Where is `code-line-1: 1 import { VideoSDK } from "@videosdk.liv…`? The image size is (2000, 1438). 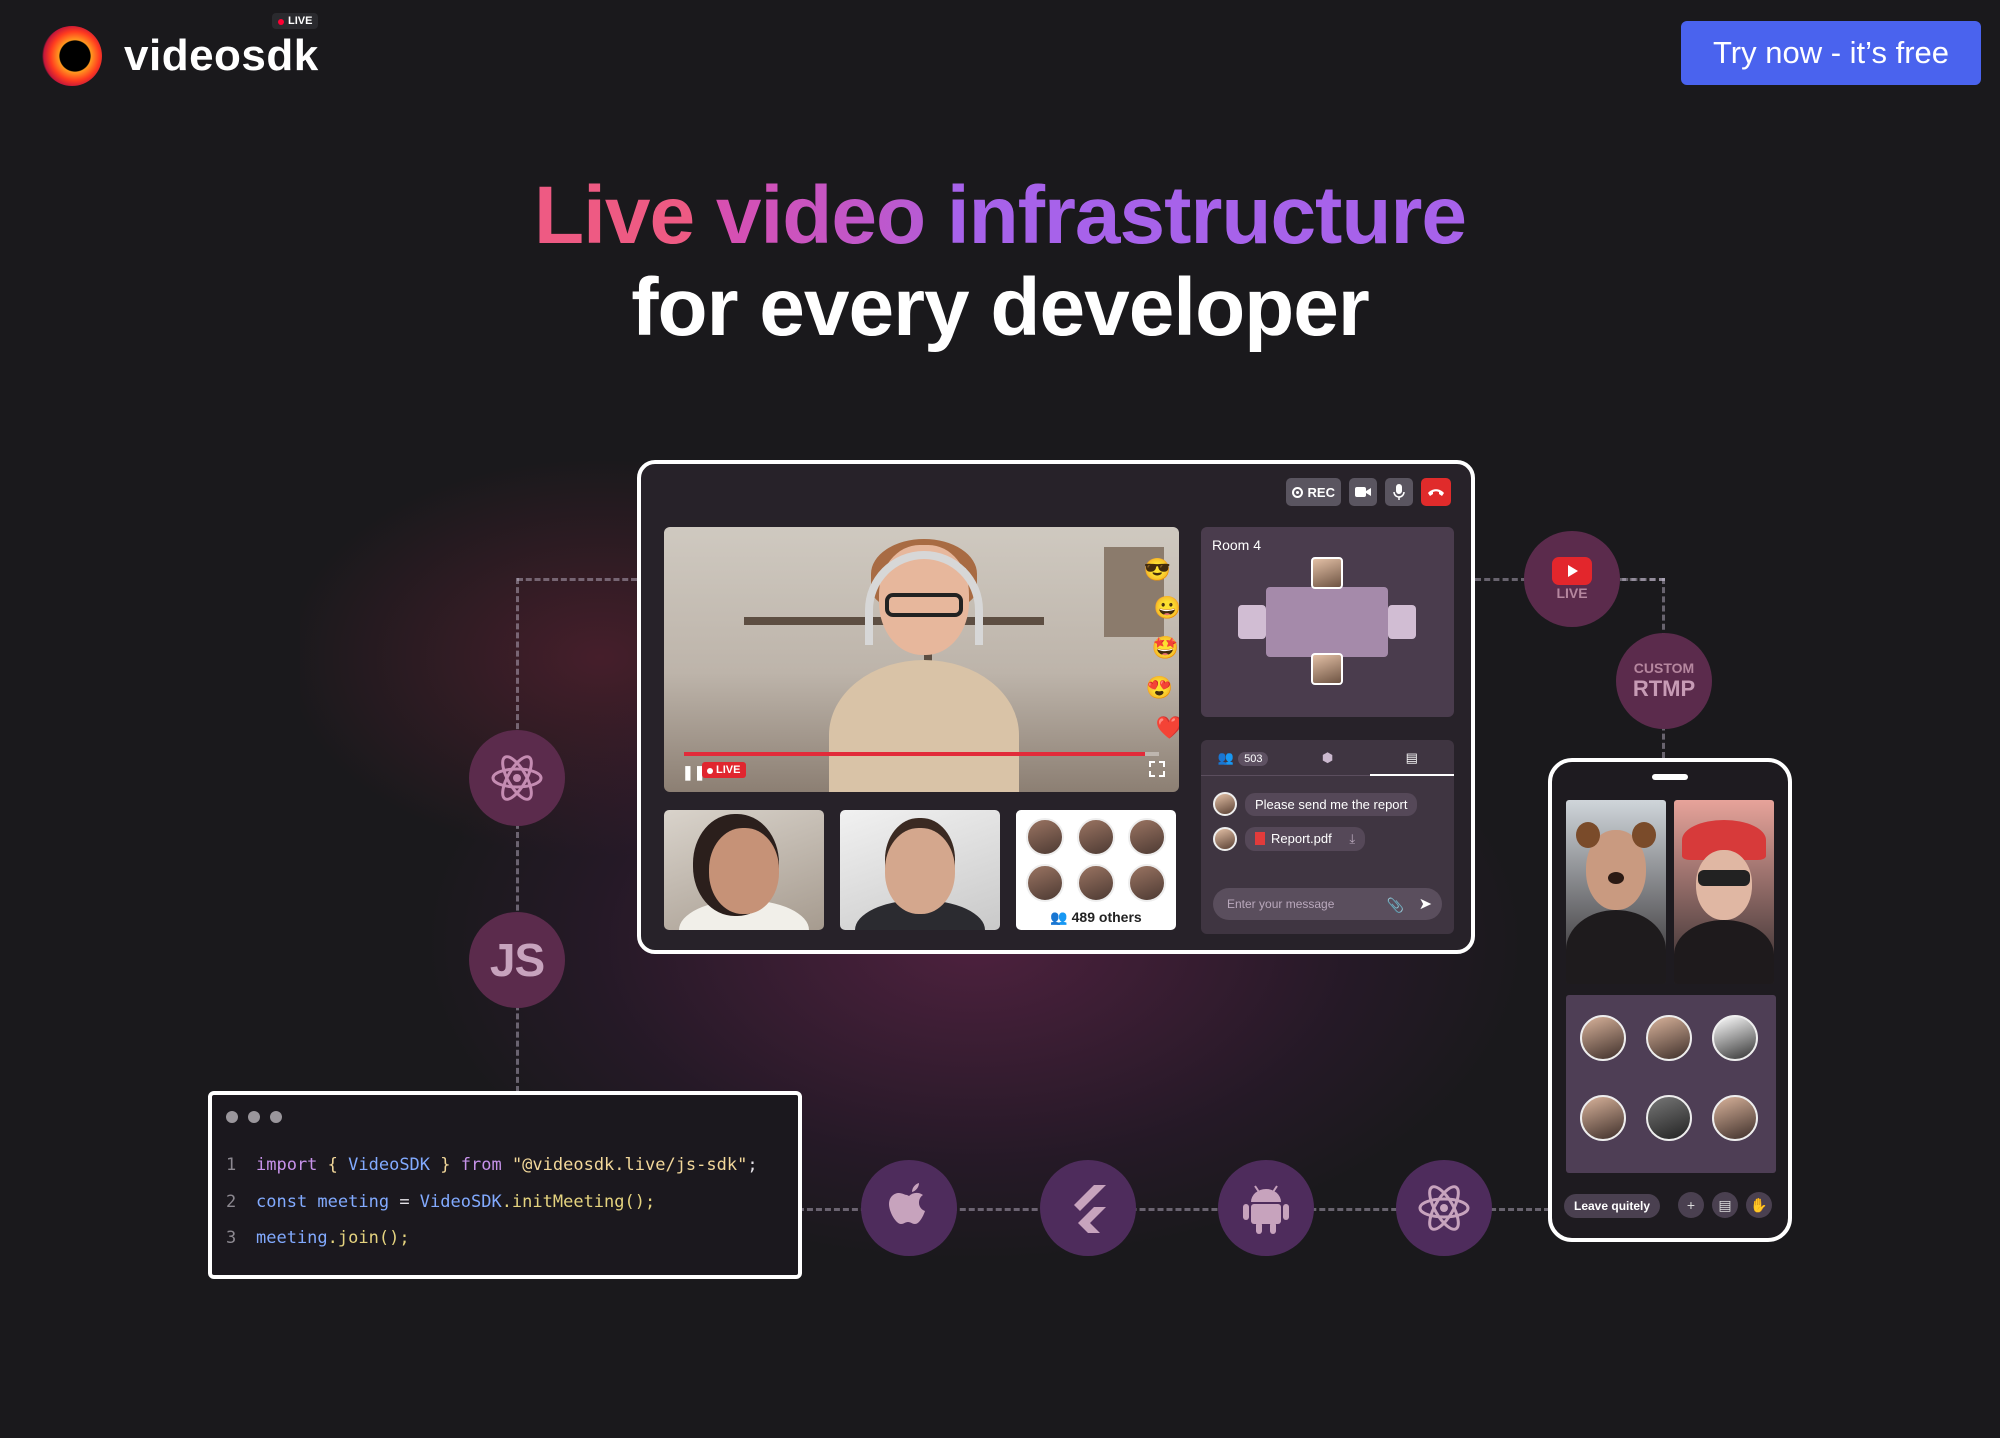
code-line-1: 1 import { VideoSDK } from "@videosdk.liv… is located at coordinates (492, 1165).